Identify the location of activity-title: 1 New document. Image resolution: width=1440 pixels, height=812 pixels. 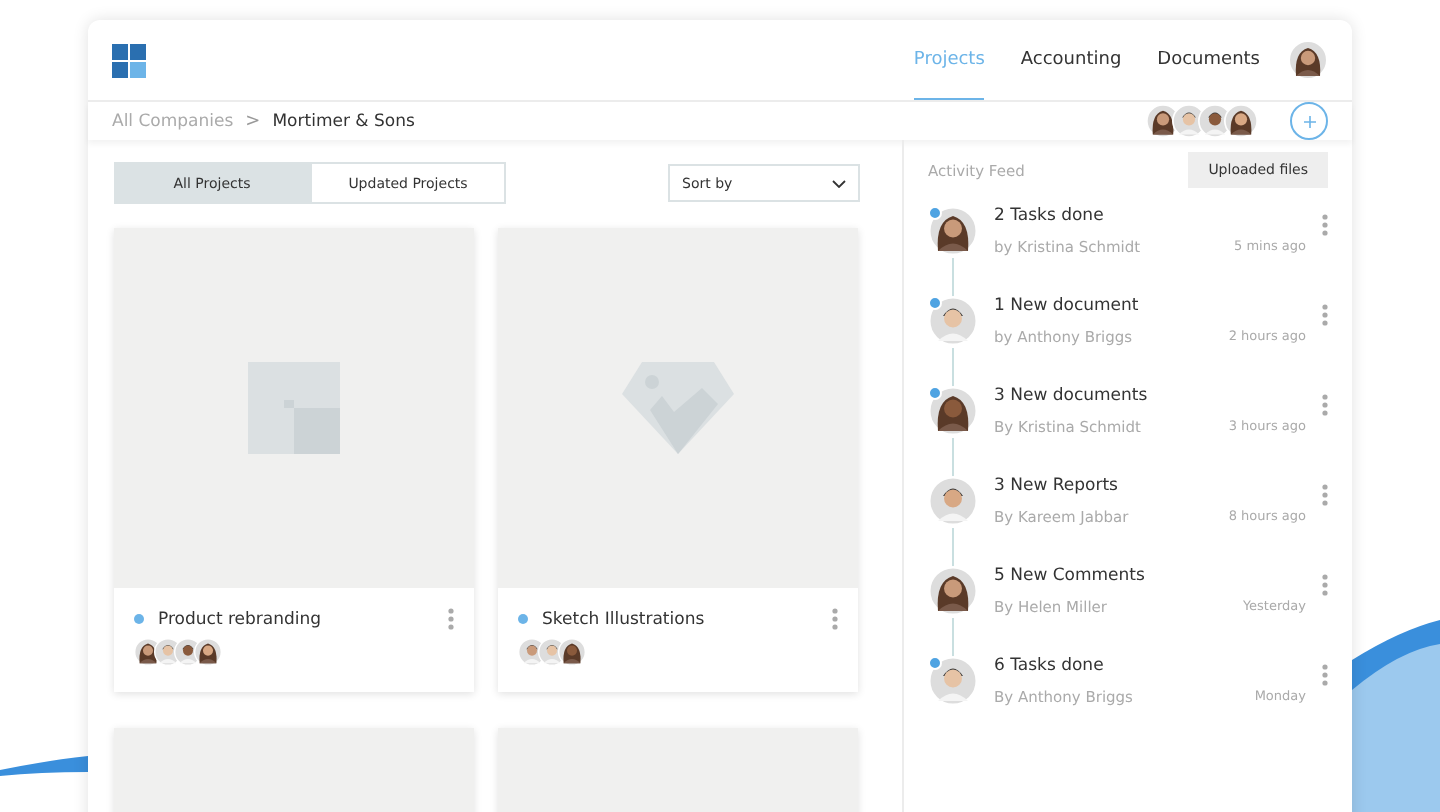
(1067, 306).